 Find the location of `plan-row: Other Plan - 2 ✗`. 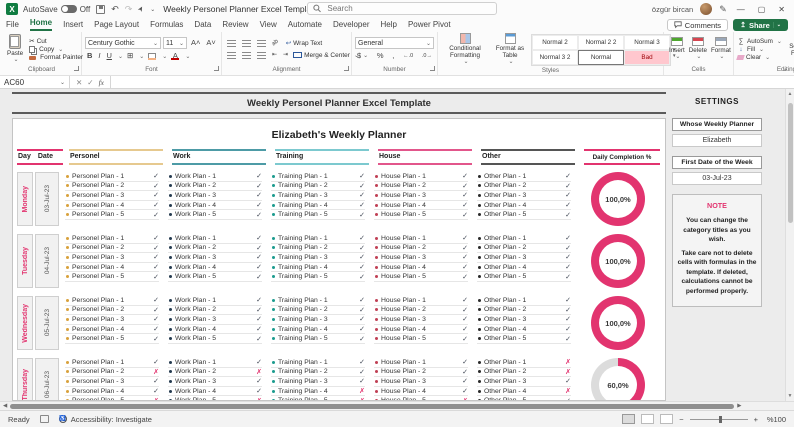

plan-row: Other Plan - 2 ✗ is located at coordinates (524, 373).